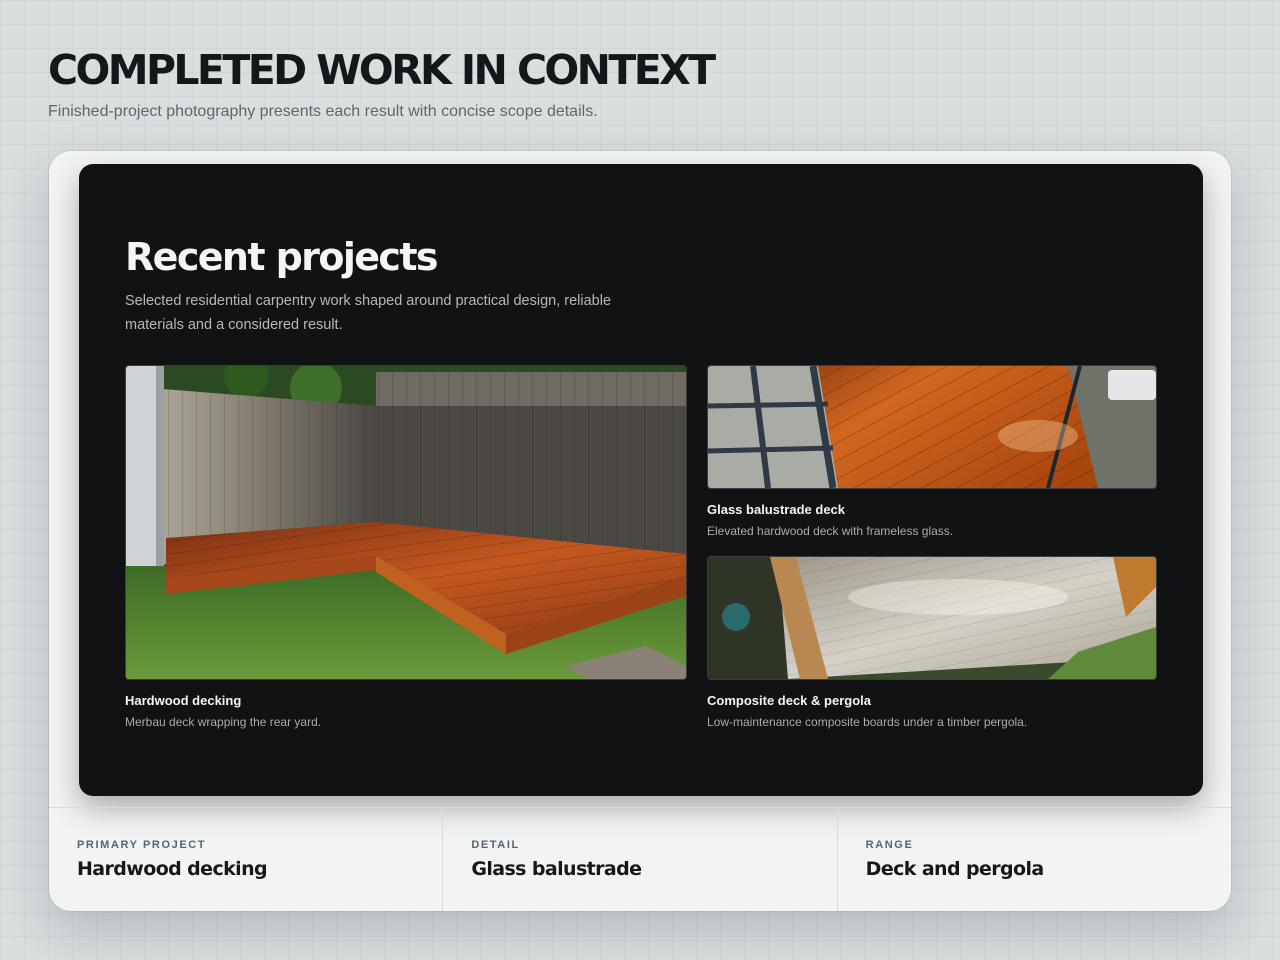  What do you see at coordinates (495, 845) in the screenshot?
I see `stat-label: DETAIL` at bounding box center [495, 845].